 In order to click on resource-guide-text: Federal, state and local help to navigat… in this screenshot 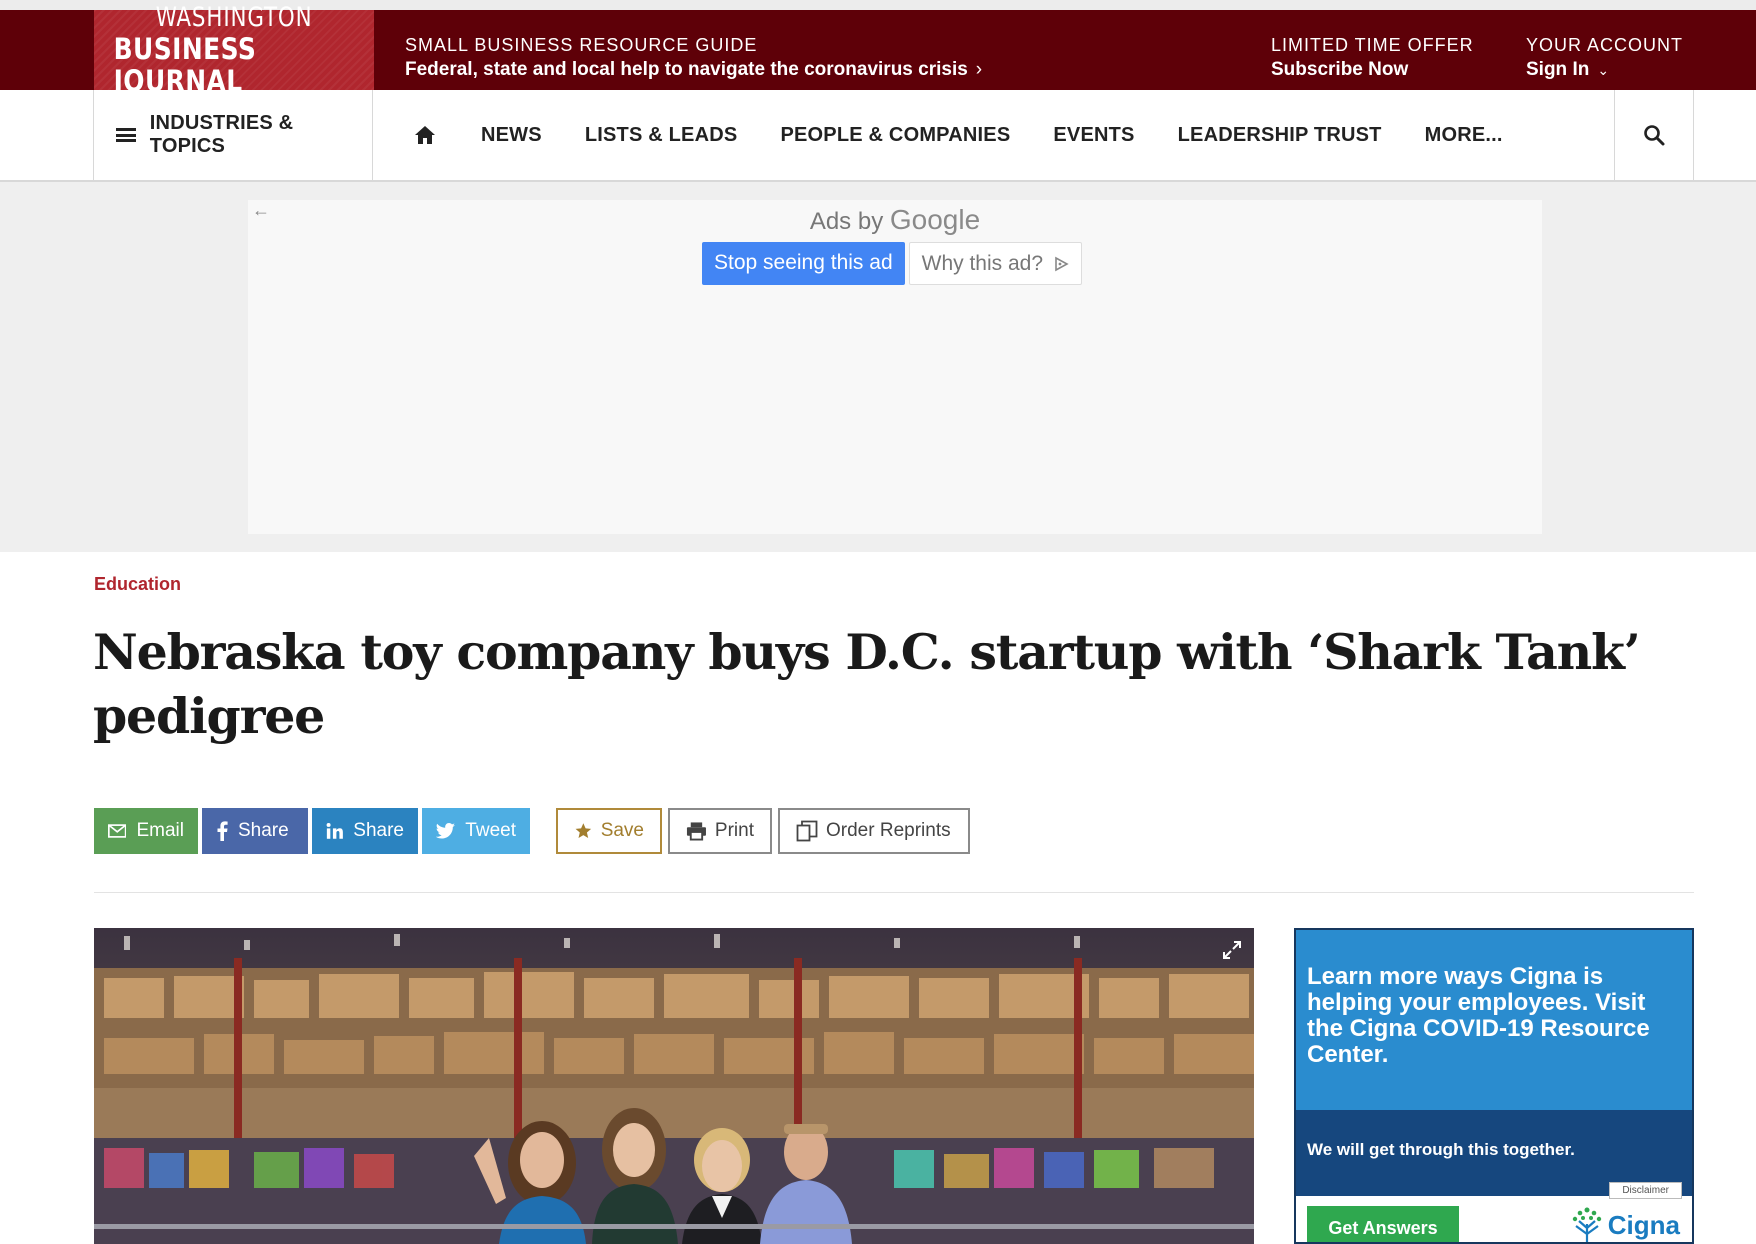, I will do `click(686, 69)`.